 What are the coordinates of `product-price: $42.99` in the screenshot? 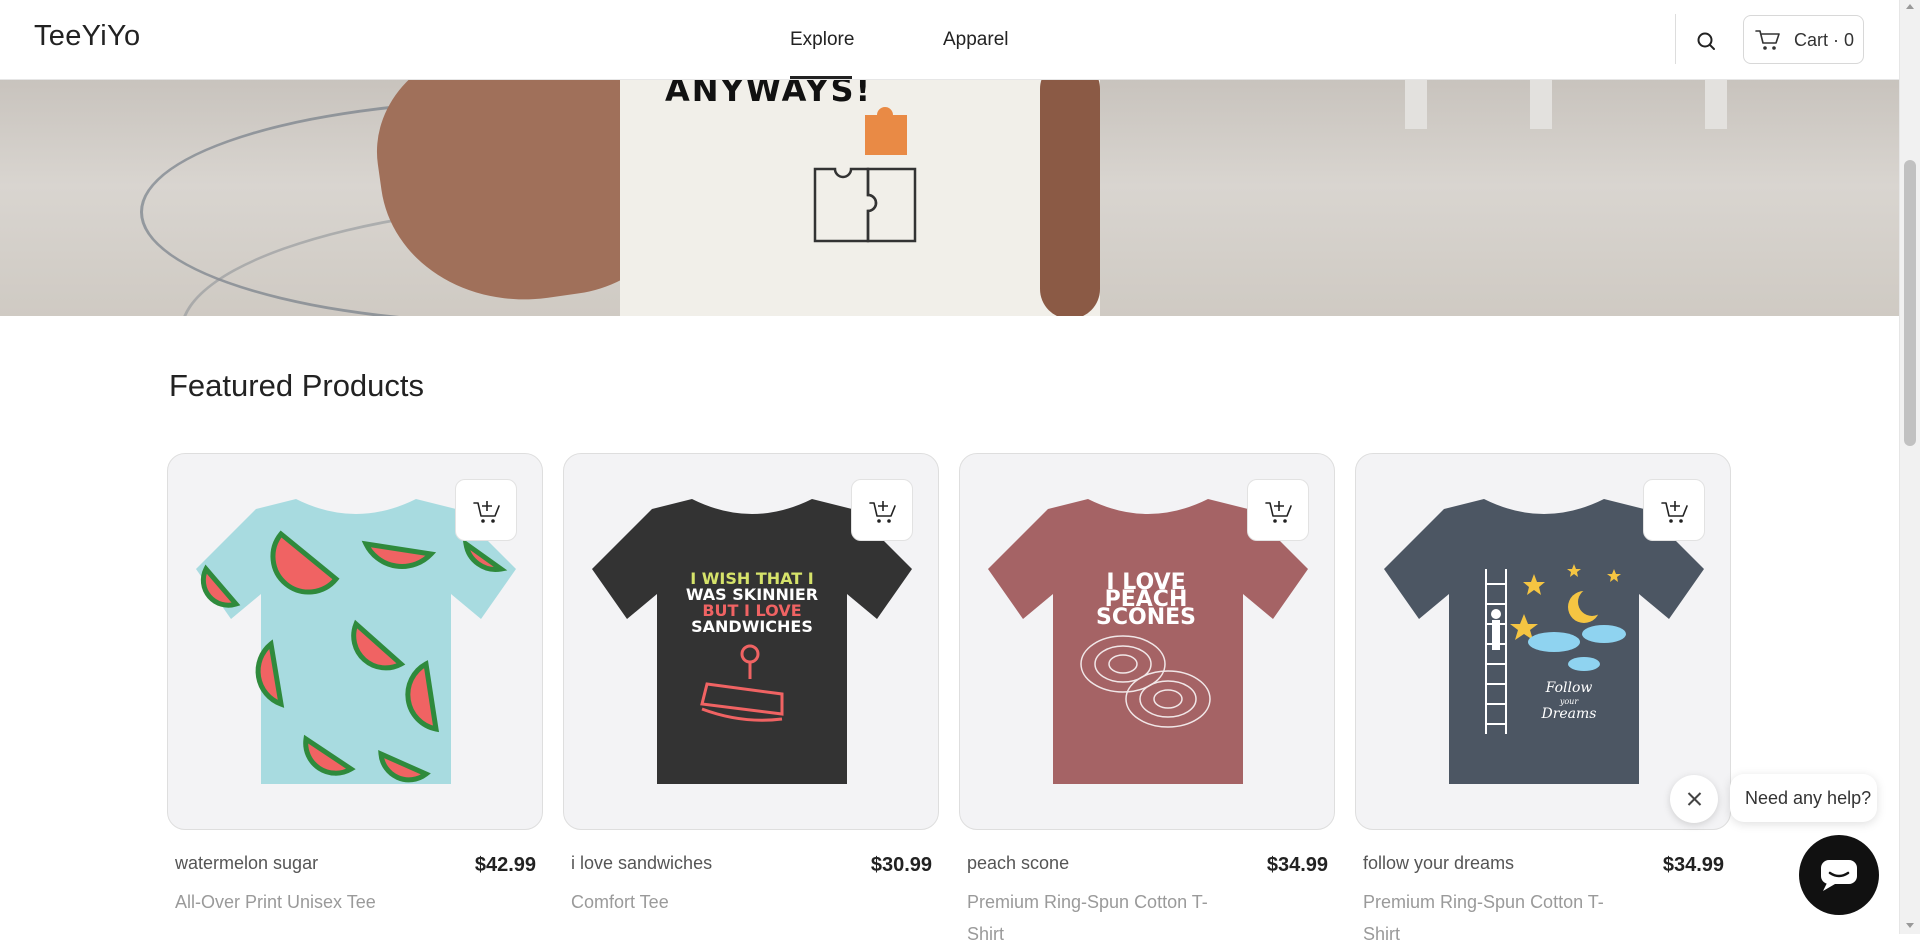 It's located at (505, 865).